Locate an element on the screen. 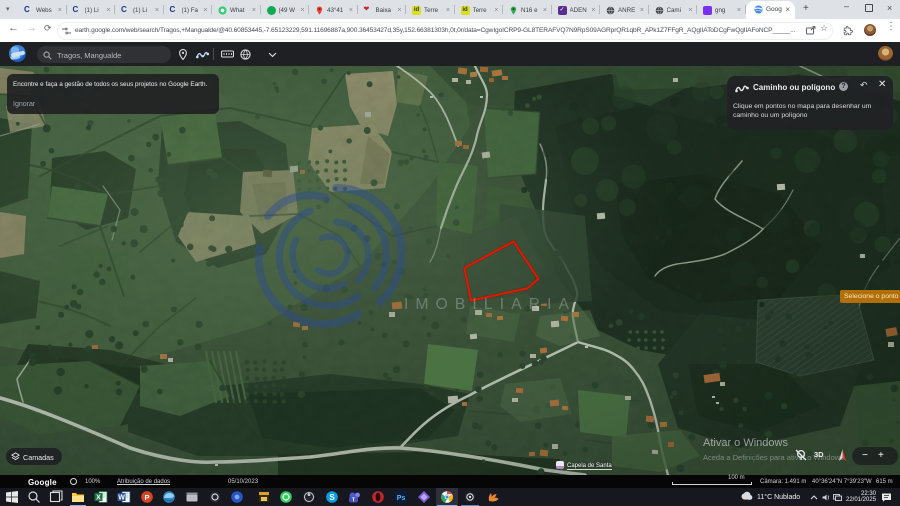 The width and height of the screenshot is (900, 506). svg-text: IMOBILIARIA is located at coordinates (490, 304).